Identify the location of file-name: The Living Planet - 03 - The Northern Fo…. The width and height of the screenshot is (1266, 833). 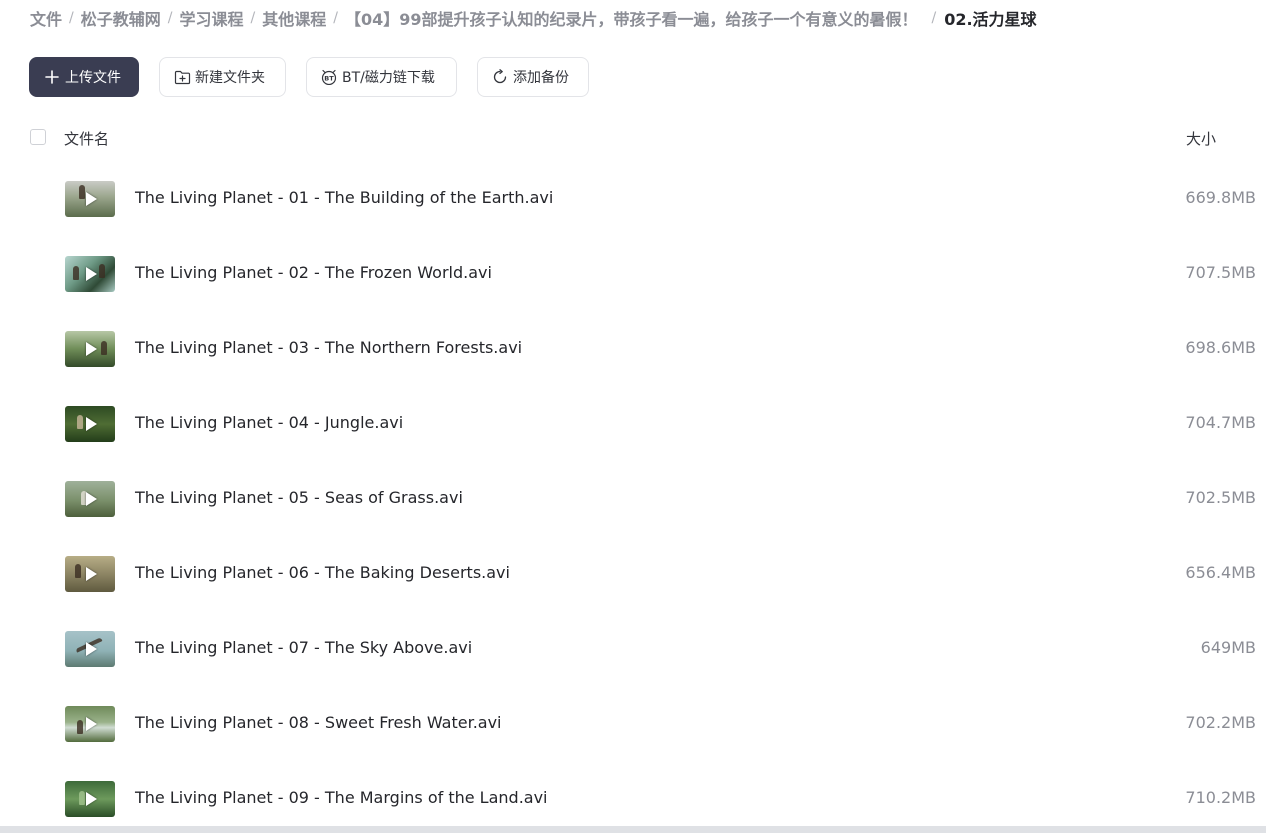
(328, 347).